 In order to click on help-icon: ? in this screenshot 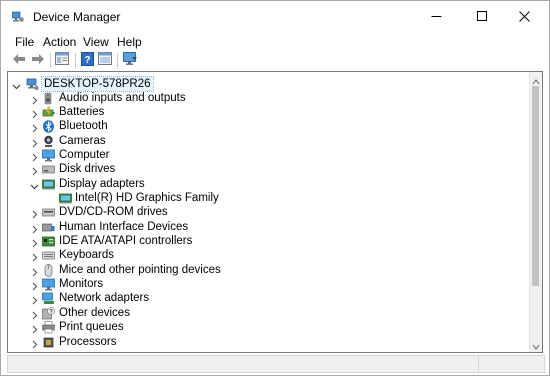, I will do `click(87, 60)`.